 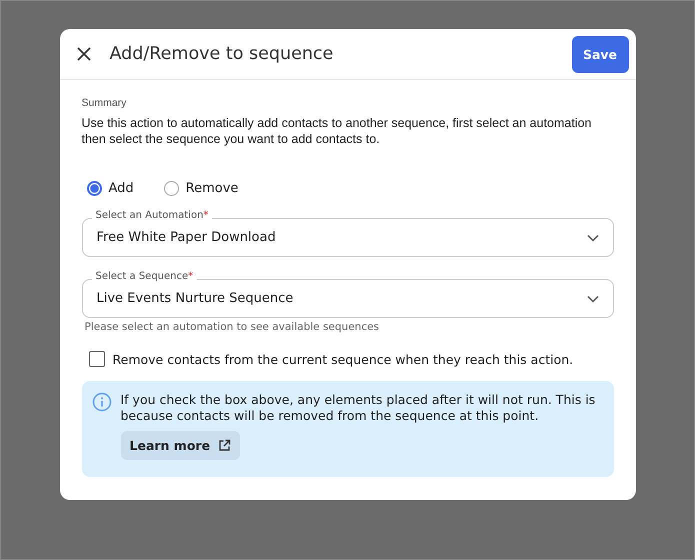 I want to click on radio-label: Remove, so click(x=212, y=188).